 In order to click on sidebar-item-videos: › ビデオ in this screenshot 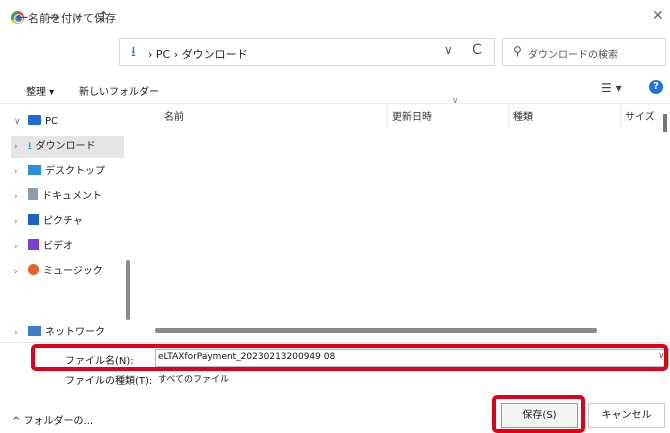, I will do `click(72, 247)`.